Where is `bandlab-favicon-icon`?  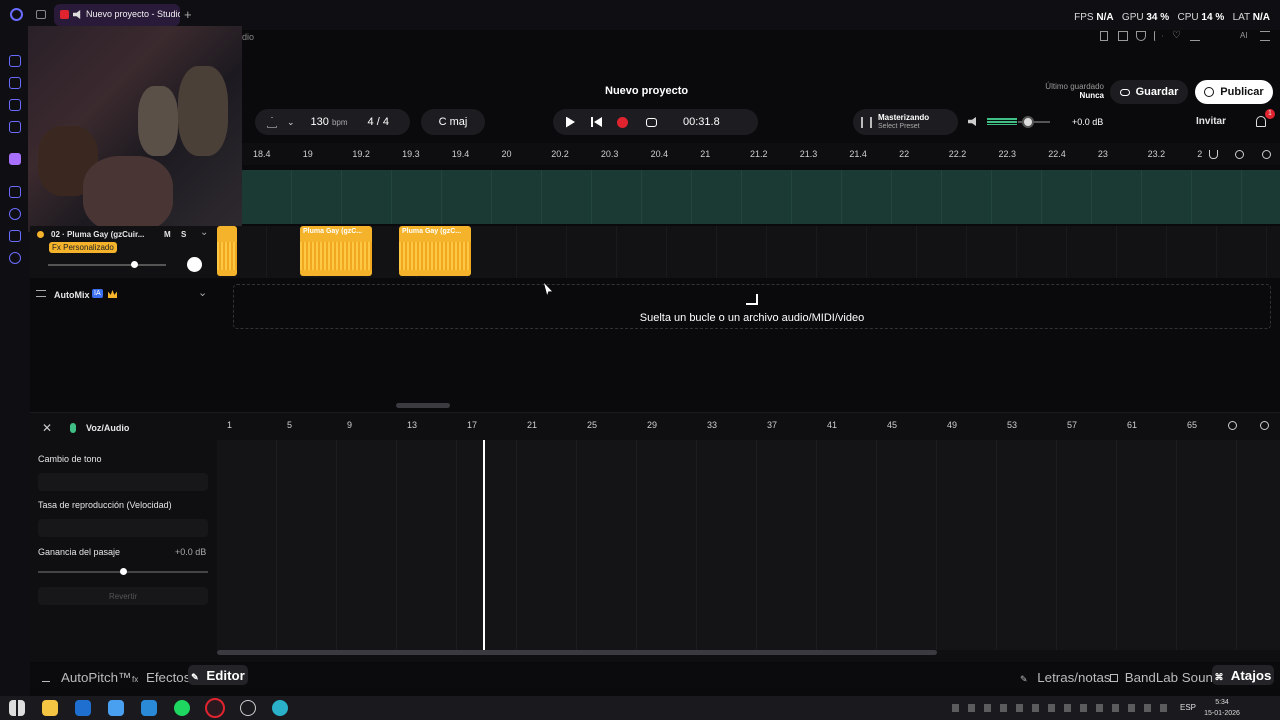 bandlab-favicon-icon is located at coordinates (64, 14).